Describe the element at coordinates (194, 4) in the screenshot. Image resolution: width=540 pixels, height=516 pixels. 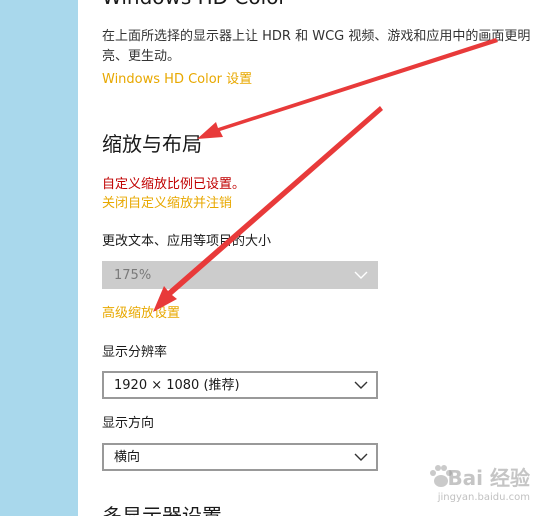
I see `hdr-heading: Windows HD Color` at that location.